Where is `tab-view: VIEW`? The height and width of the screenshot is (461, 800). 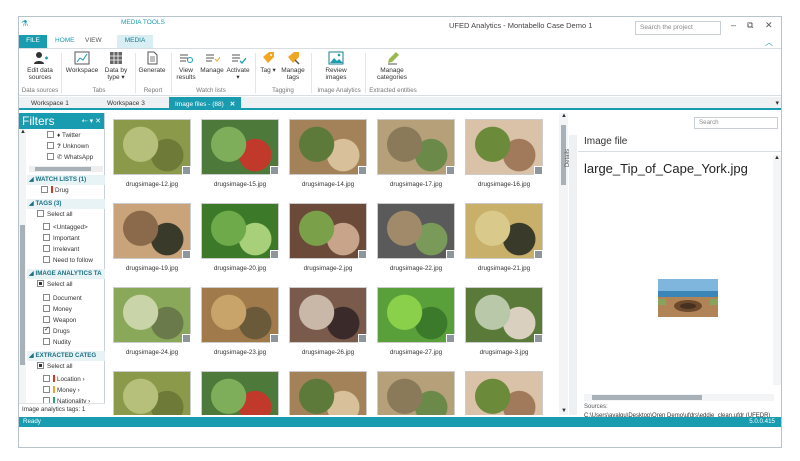
tab-view: VIEW is located at coordinates (93, 41).